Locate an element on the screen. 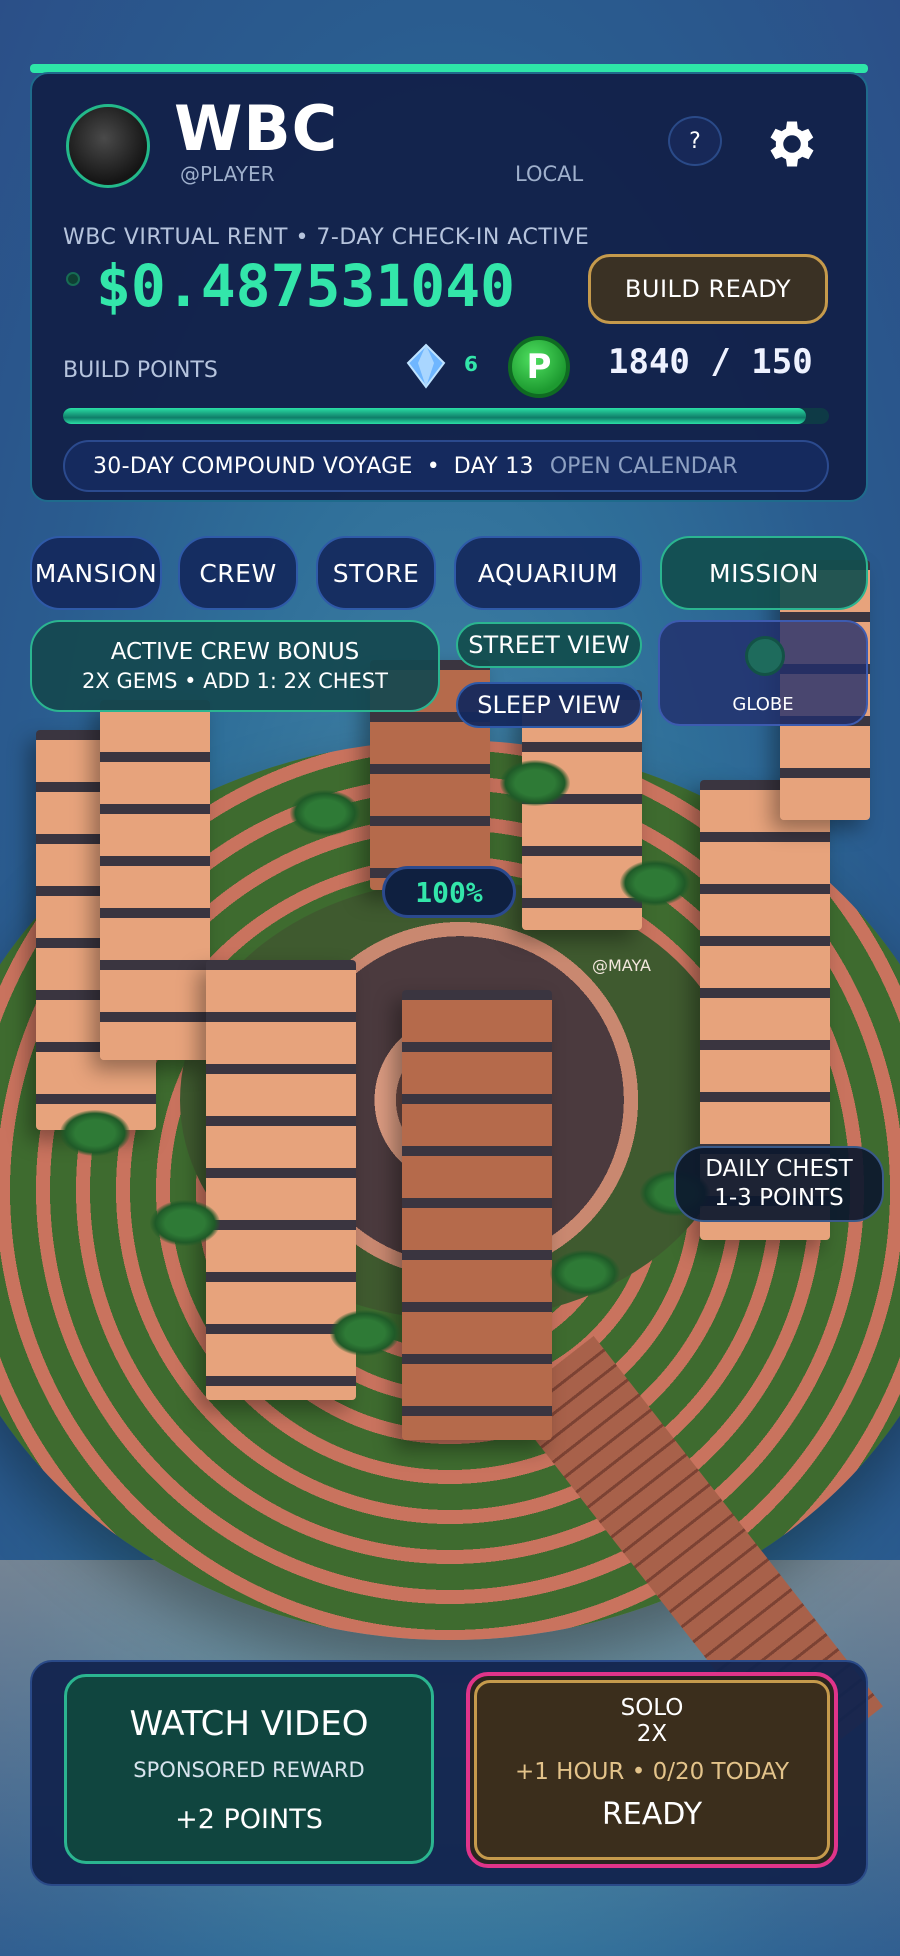  aquarium-button: AQUARIUM is located at coordinates (548, 573).